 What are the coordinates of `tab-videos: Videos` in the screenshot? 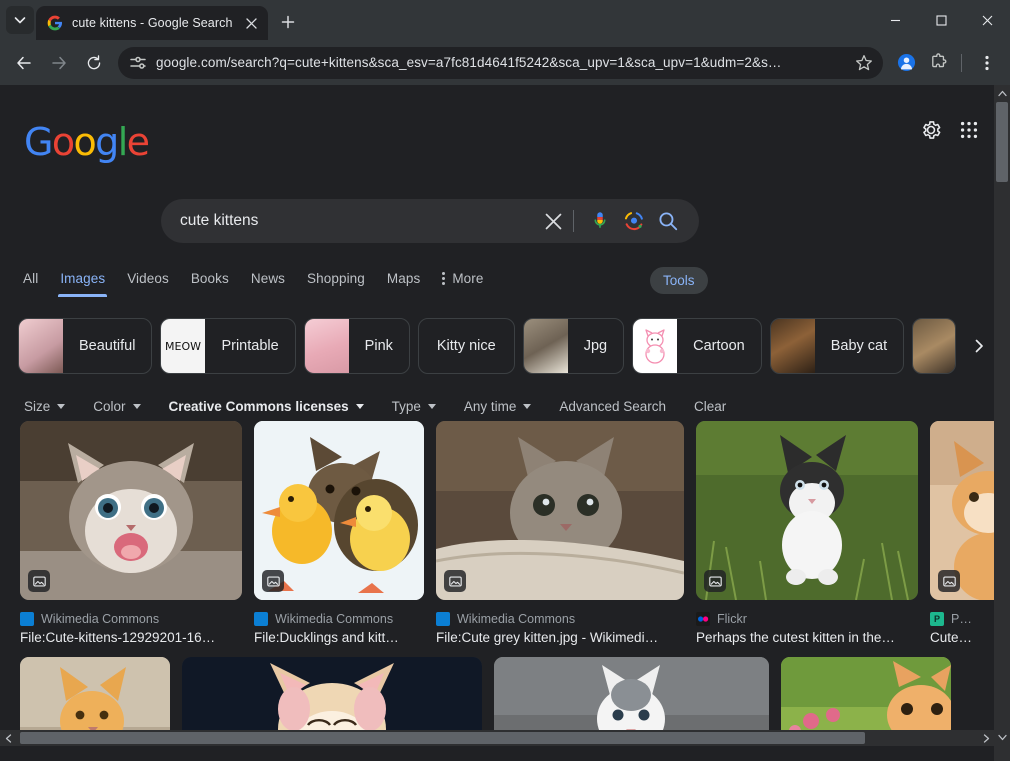 It's located at (148, 282).